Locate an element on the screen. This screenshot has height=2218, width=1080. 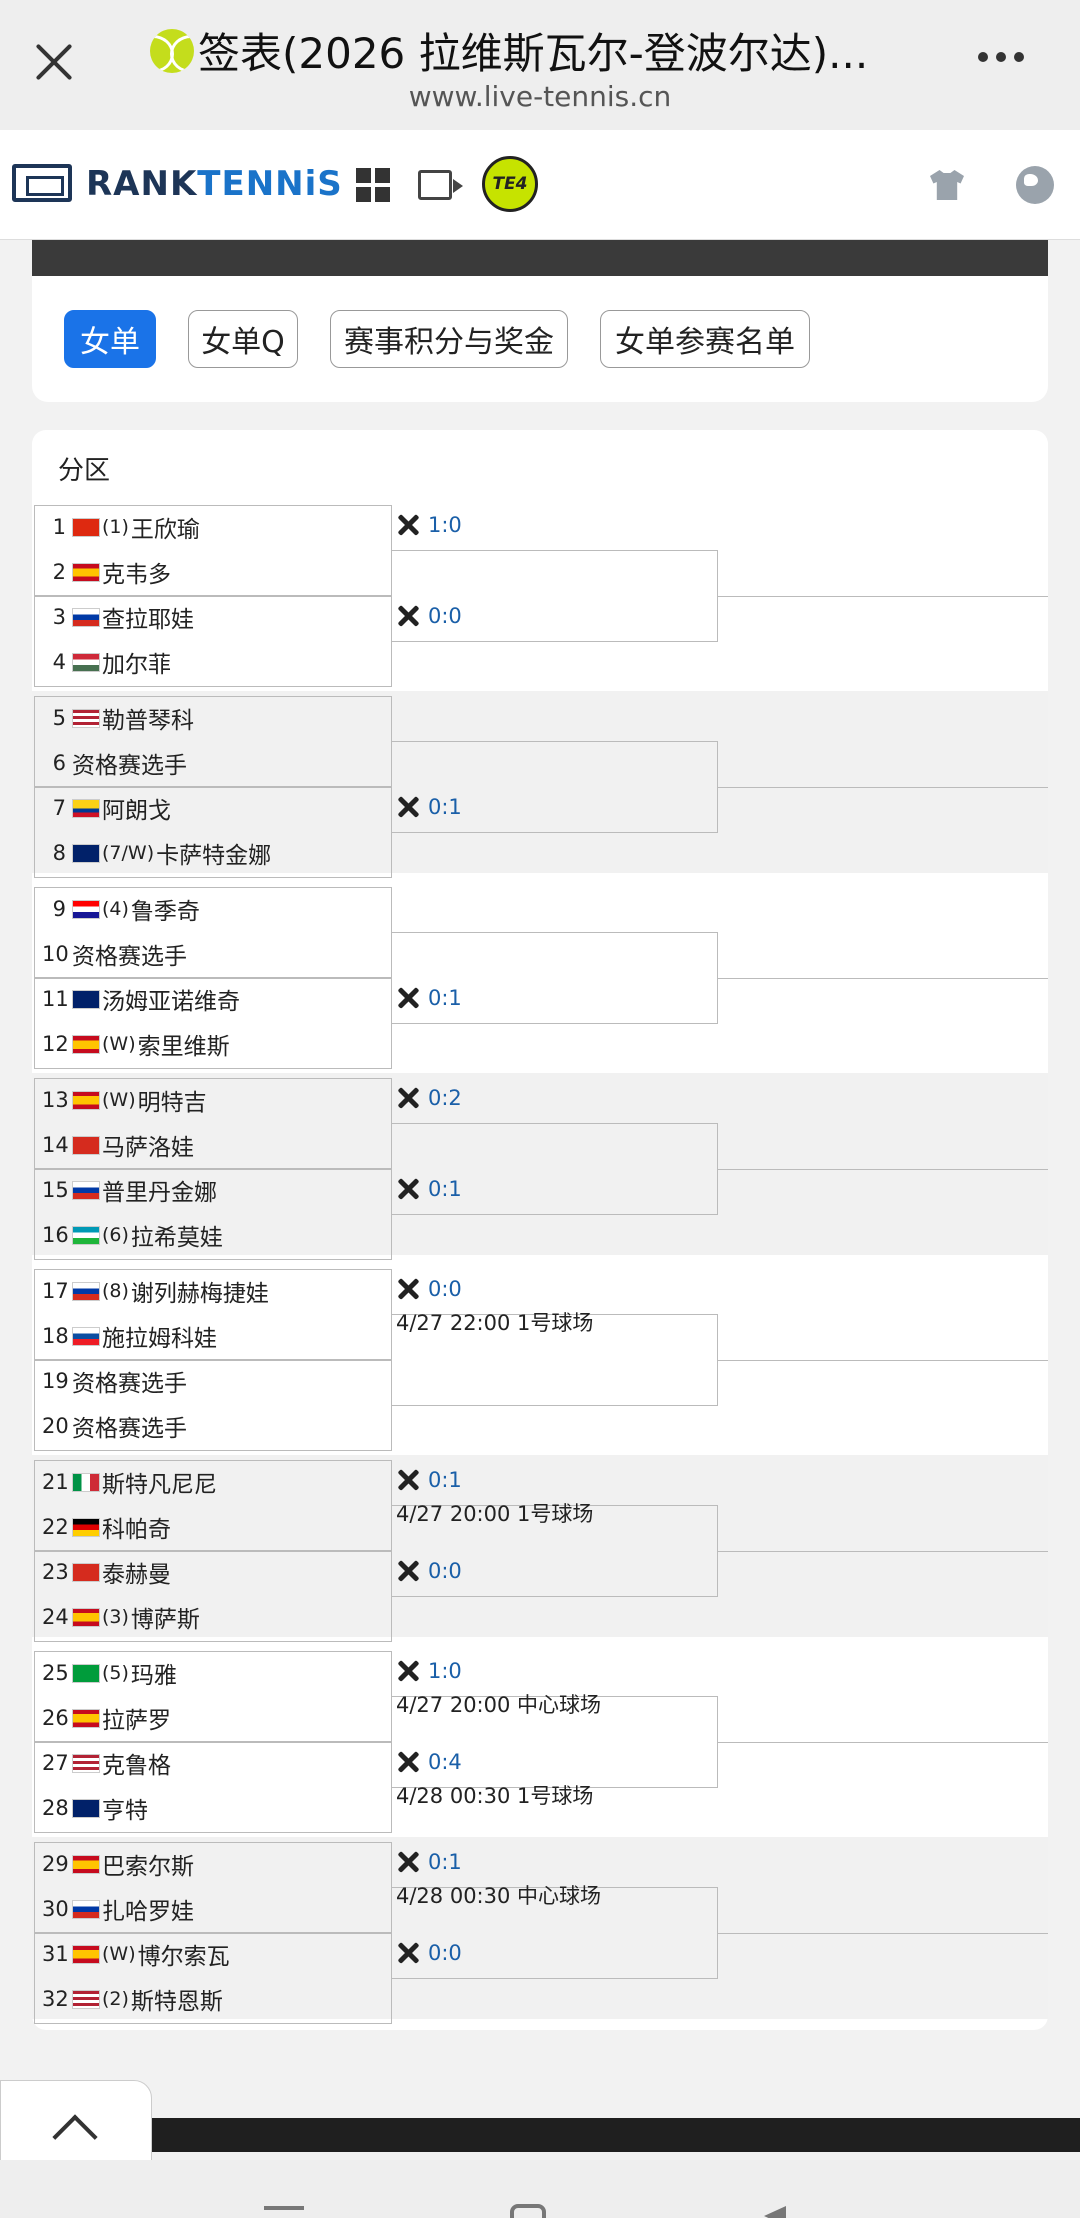
player-row: 29 巴索尔斯 is located at coordinates (118, 1864).